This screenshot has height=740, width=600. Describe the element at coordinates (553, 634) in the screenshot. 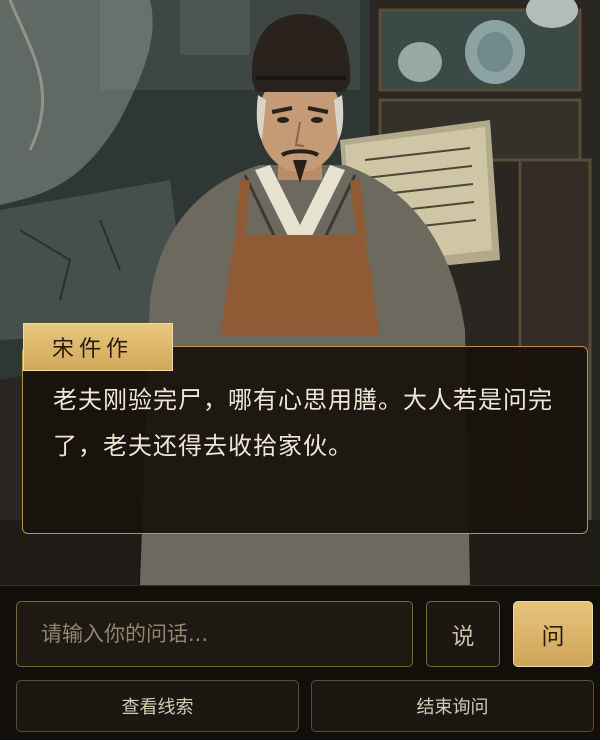

I see `ask-button: 问` at that location.